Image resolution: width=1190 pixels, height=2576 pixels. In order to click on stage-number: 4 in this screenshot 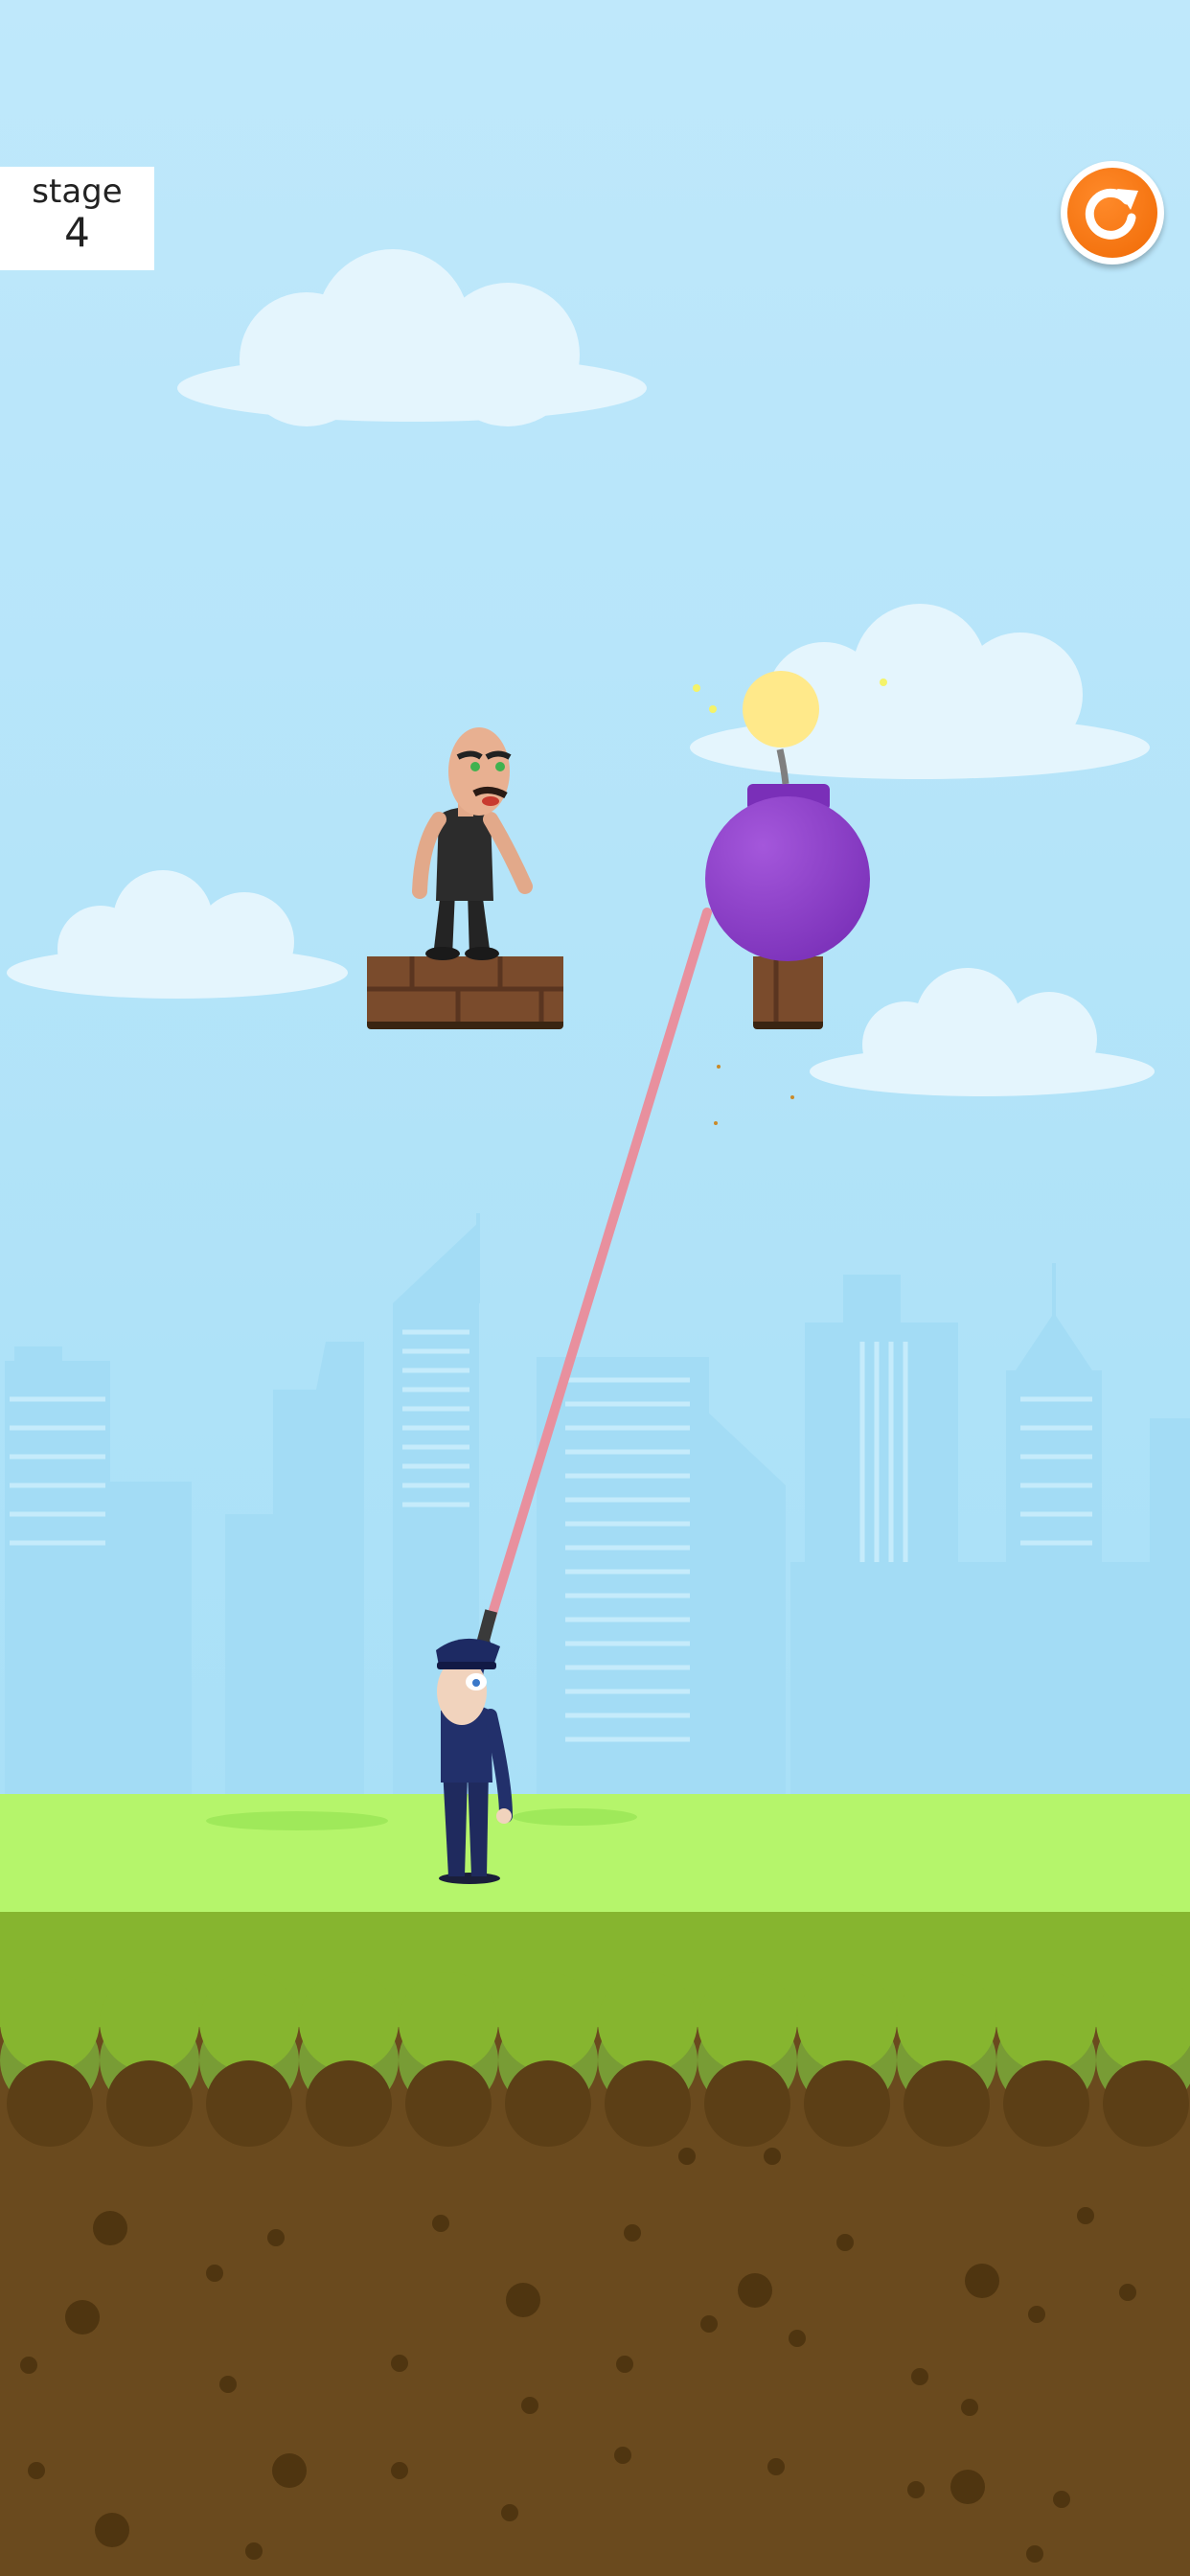, I will do `click(77, 232)`.